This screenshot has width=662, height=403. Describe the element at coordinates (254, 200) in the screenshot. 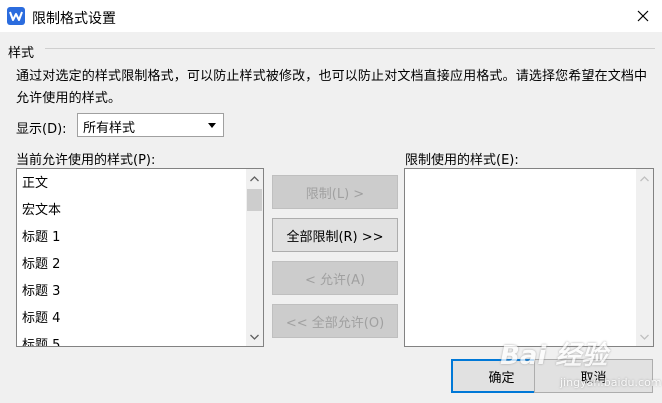

I see `scrollbar-thumb` at that location.